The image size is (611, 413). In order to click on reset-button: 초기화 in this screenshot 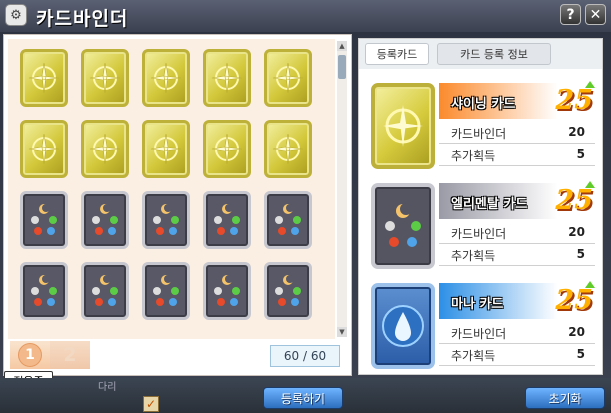, I will do `click(565, 398)`.